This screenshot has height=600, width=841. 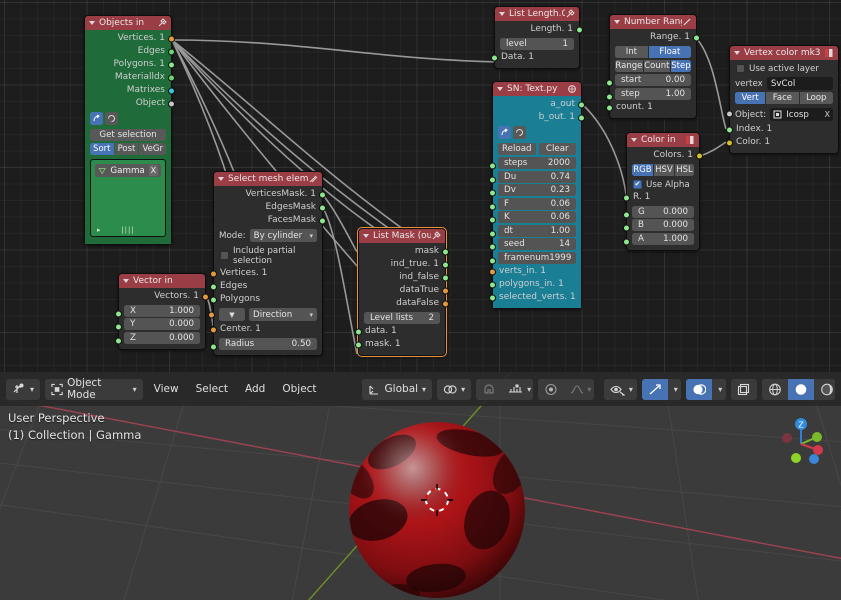 What do you see at coordinates (102, 149) in the screenshot?
I see `segment-sort: Sort` at bounding box center [102, 149].